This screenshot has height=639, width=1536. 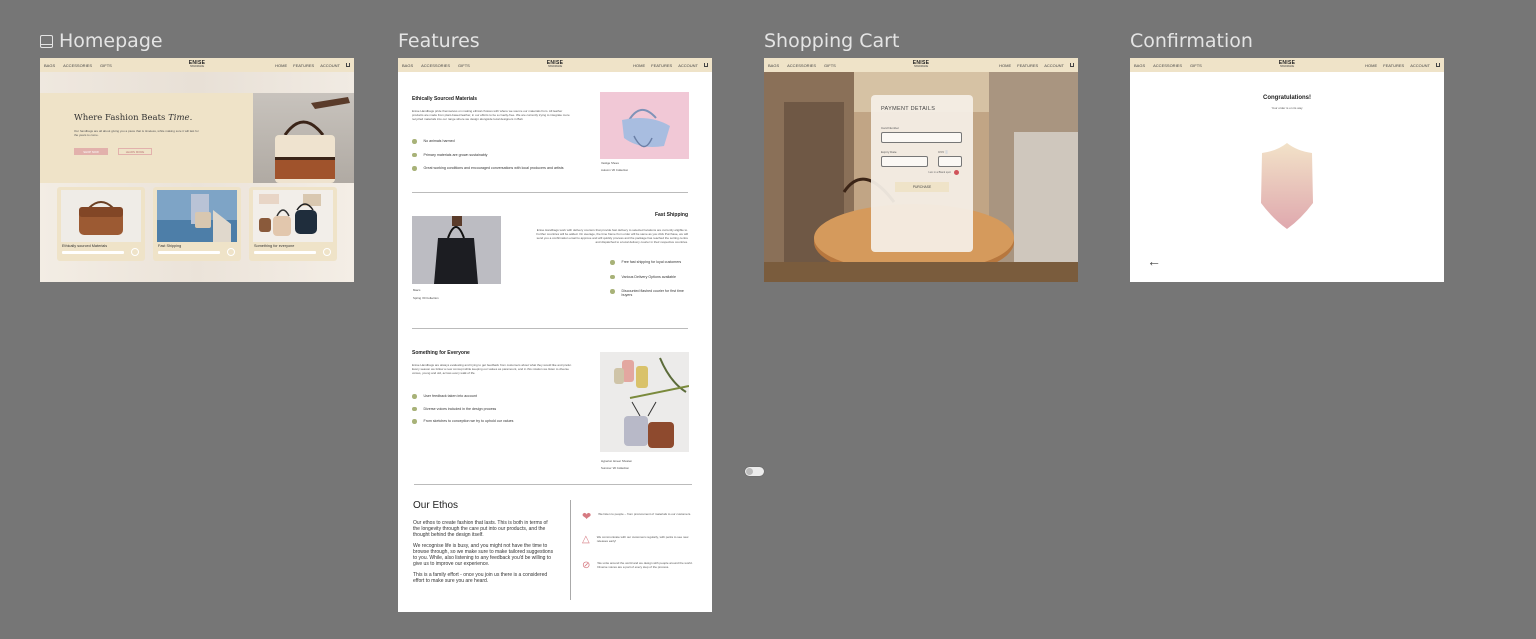 What do you see at coordinates (1287, 186) in the screenshot?
I see `shield-icon` at bounding box center [1287, 186].